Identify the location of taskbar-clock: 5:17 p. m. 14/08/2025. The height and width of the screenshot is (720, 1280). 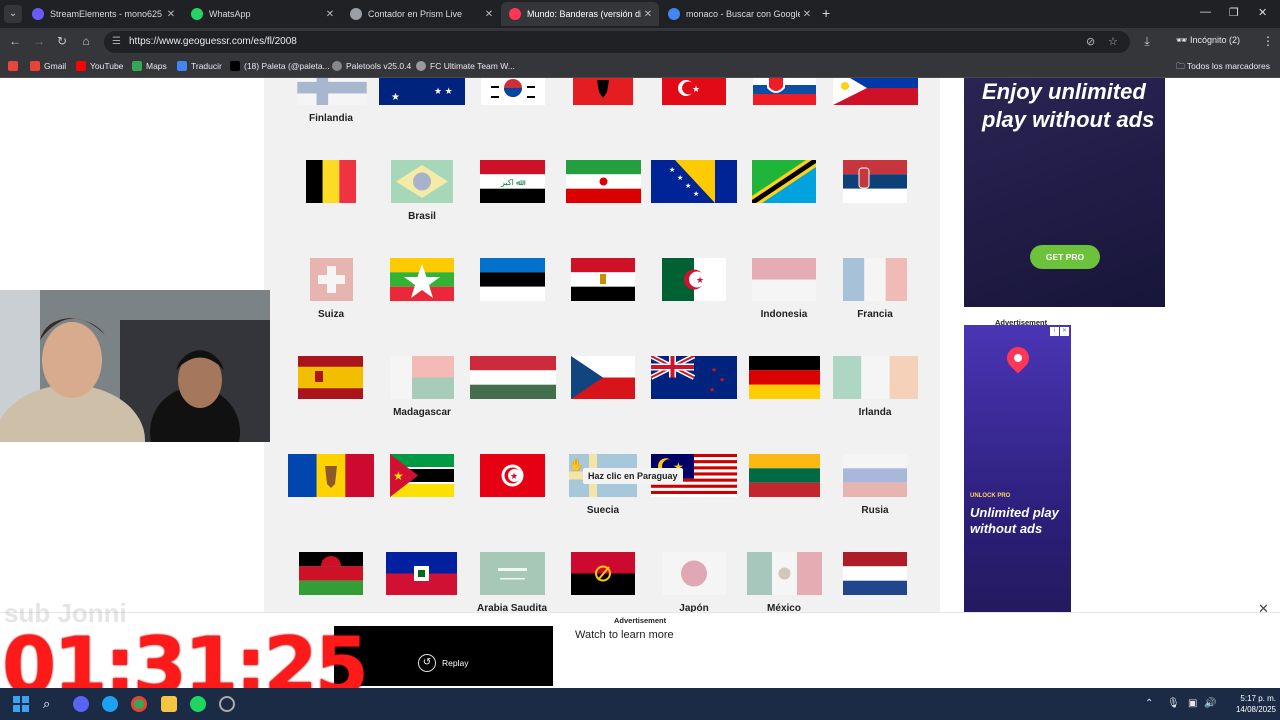
(1249, 704).